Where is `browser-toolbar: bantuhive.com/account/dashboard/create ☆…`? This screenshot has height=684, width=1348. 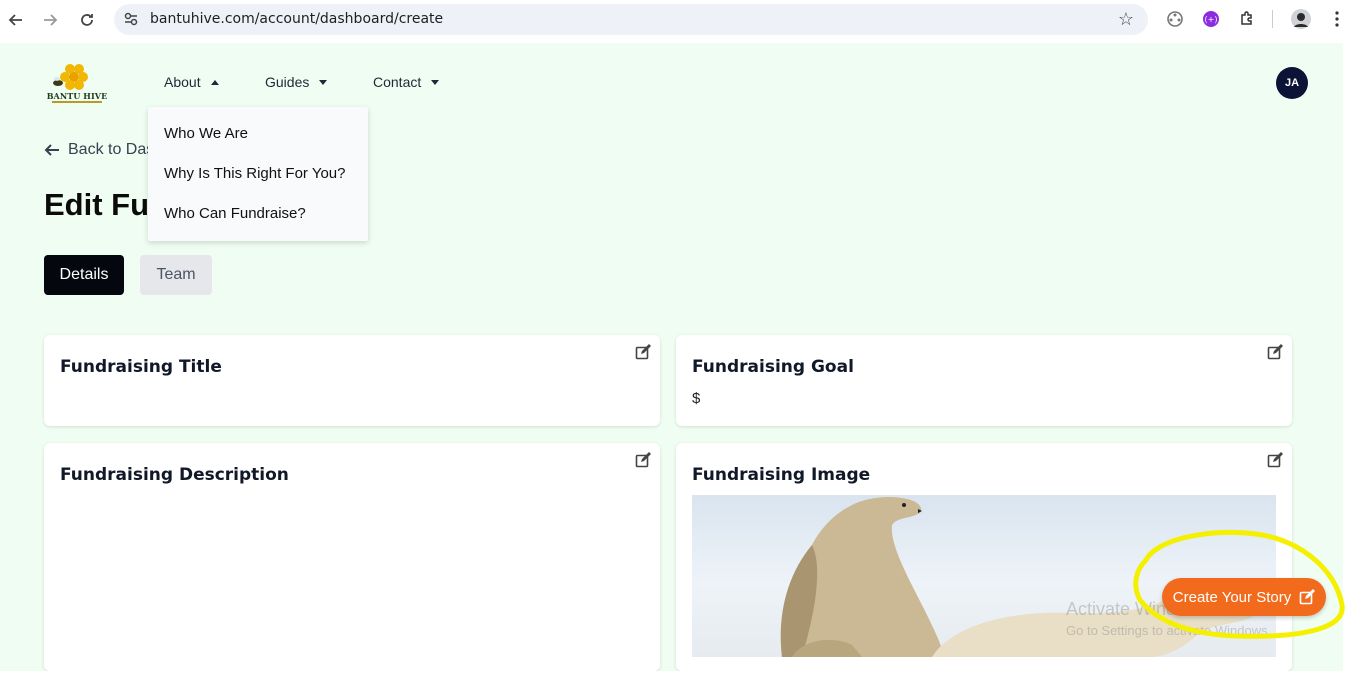
browser-toolbar: bantuhive.com/account/dashboard/create ☆… is located at coordinates (674, 20).